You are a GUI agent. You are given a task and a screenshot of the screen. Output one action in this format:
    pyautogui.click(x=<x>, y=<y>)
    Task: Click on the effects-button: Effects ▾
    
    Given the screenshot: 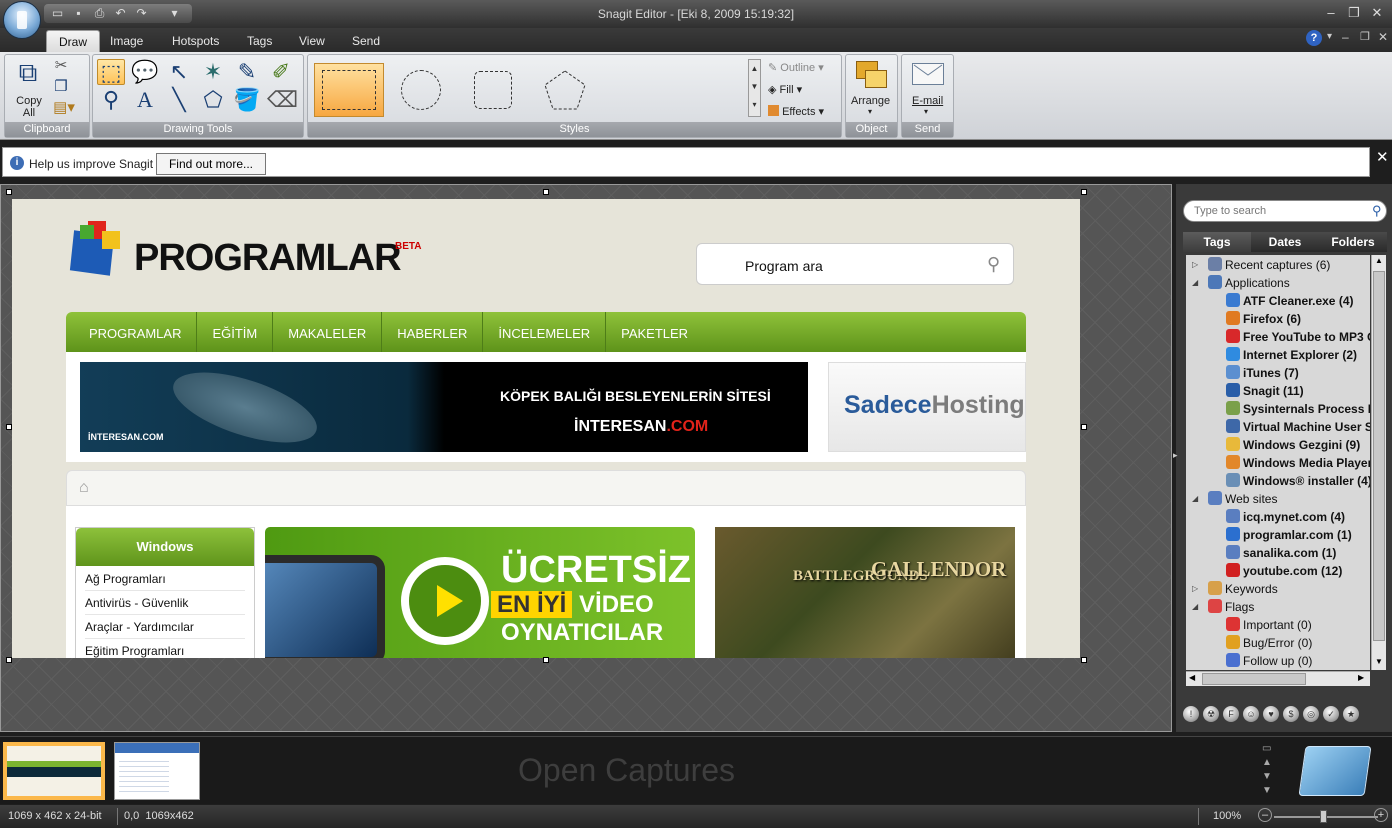 What is the action you would take?
    pyautogui.click(x=796, y=111)
    